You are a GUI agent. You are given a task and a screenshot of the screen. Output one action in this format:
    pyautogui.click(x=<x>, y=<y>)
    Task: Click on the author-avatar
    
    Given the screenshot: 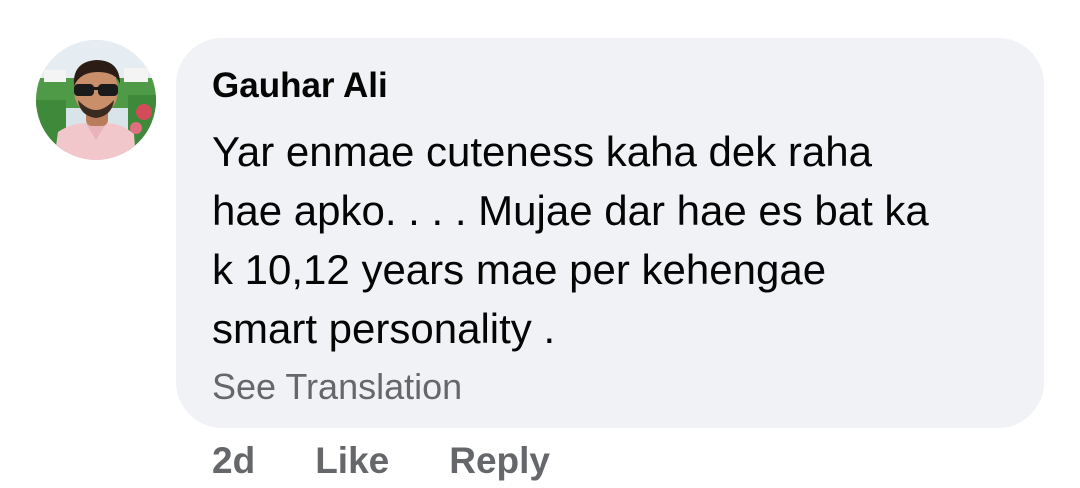 What is the action you would take?
    pyautogui.click(x=96, y=100)
    